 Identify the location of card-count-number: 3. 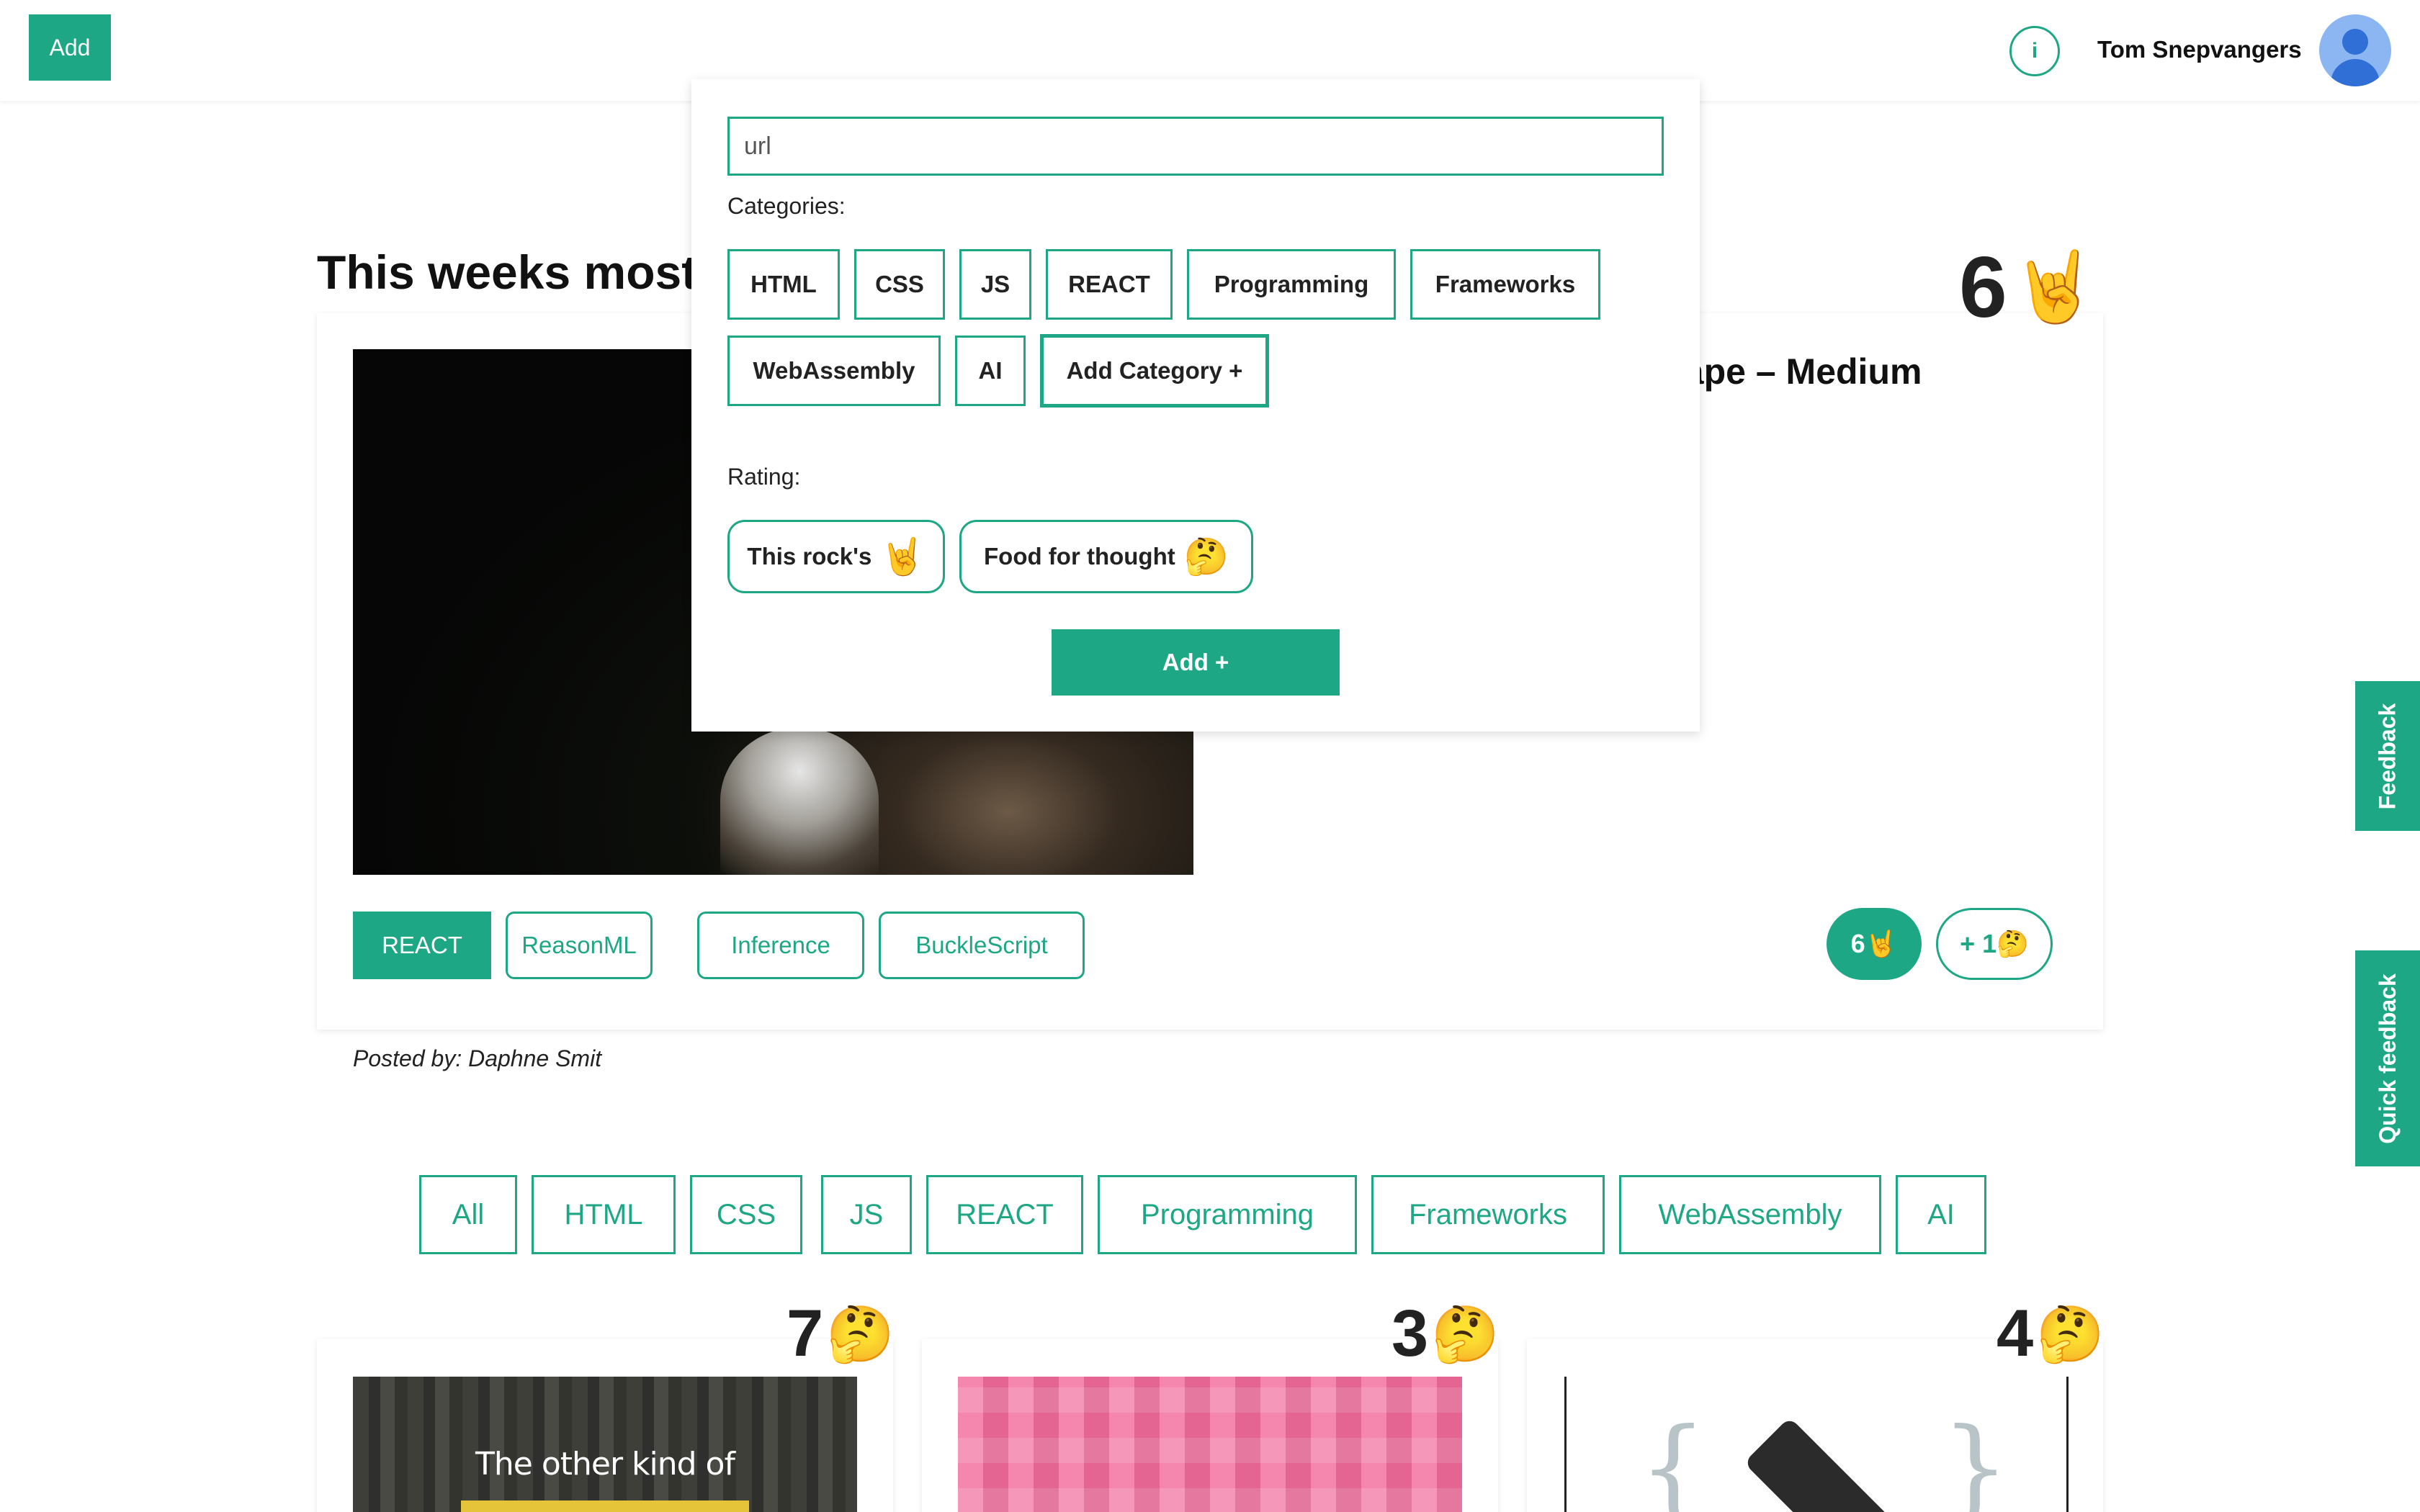
(1410, 1333).